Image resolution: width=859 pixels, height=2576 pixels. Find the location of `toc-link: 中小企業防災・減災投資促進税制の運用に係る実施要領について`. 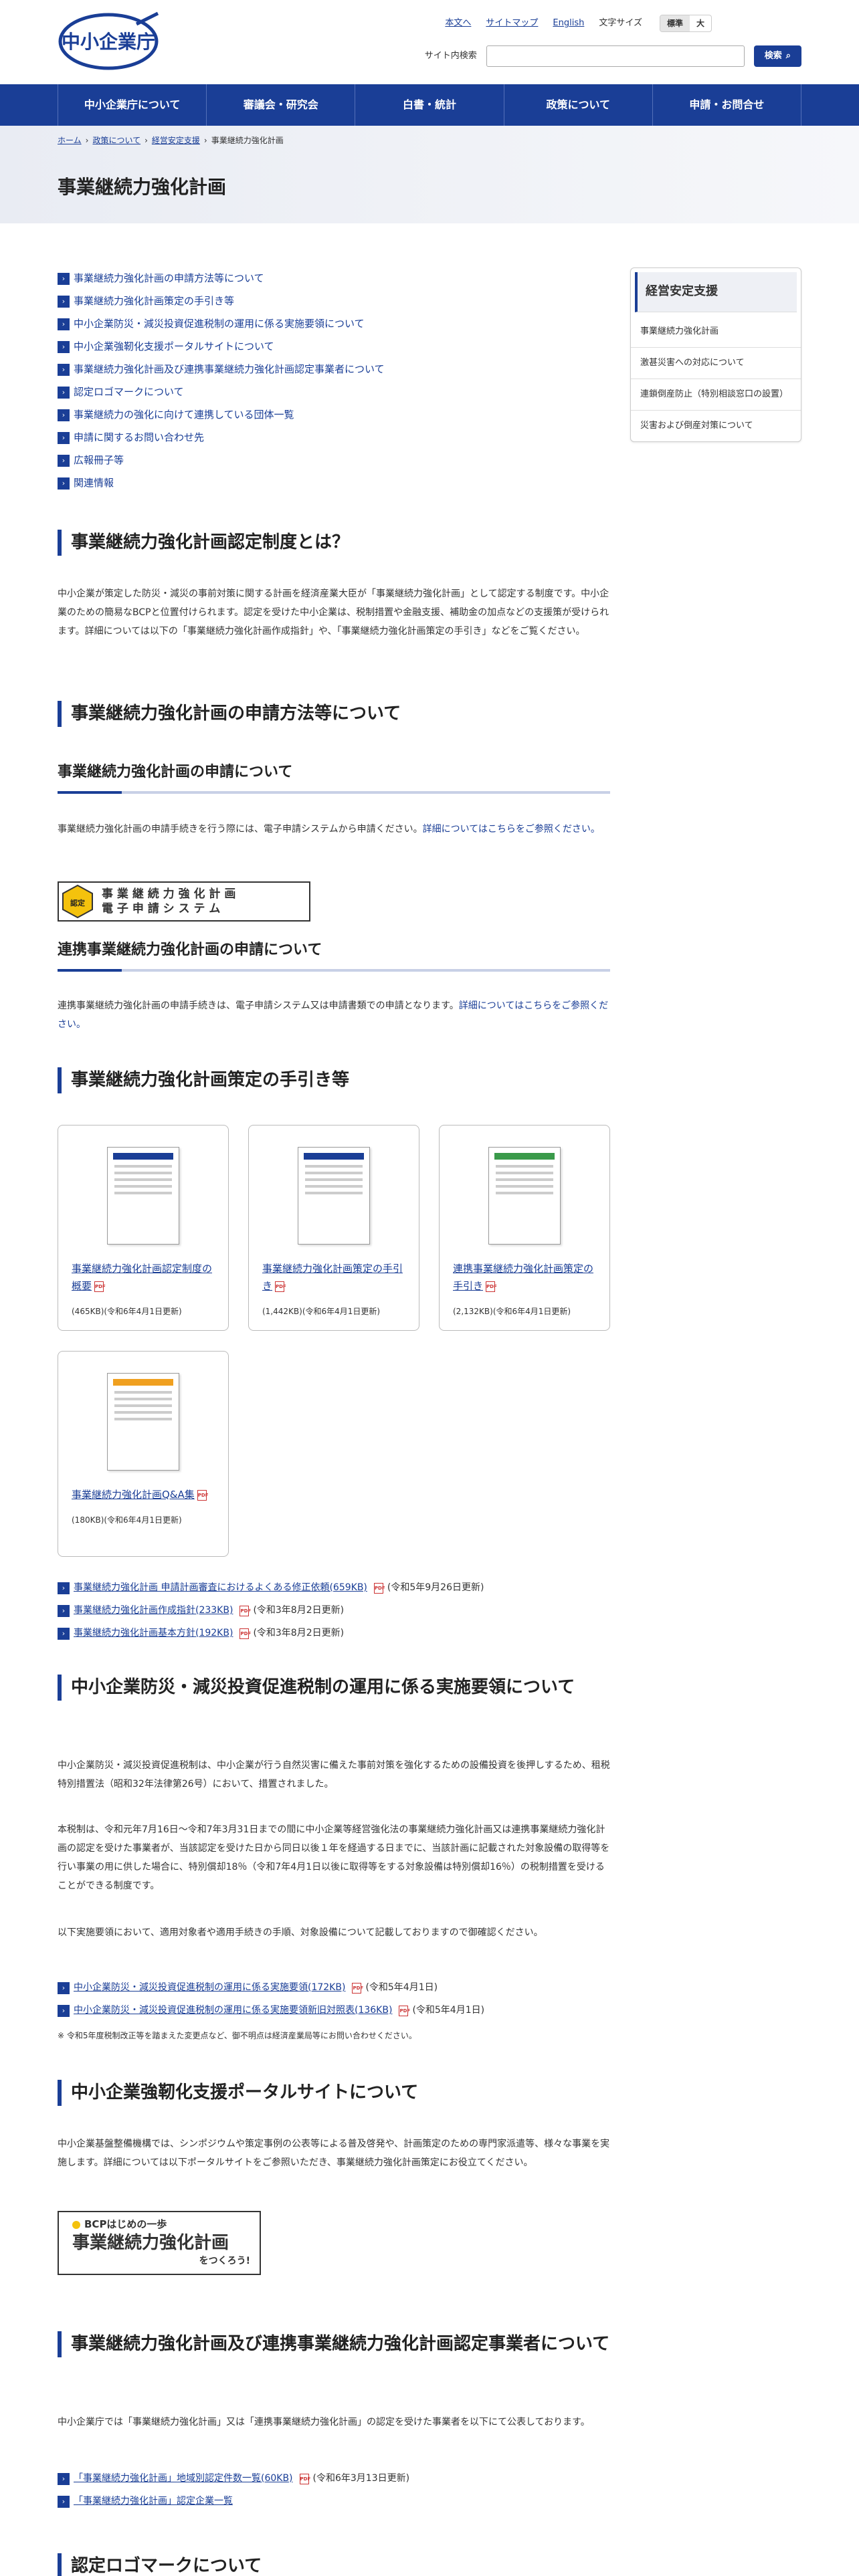

toc-link: 中小企業防災・減災投資促進税制の運用に係る実施要領について is located at coordinates (220, 325).